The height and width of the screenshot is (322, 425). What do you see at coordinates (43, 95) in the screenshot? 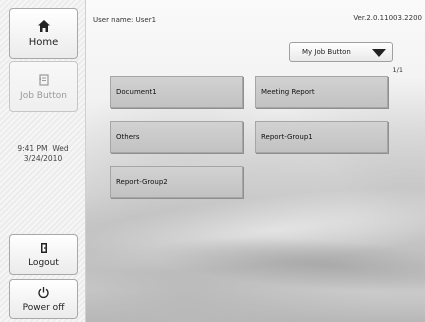
I see `job-button-label: Job Button` at bounding box center [43, 95].